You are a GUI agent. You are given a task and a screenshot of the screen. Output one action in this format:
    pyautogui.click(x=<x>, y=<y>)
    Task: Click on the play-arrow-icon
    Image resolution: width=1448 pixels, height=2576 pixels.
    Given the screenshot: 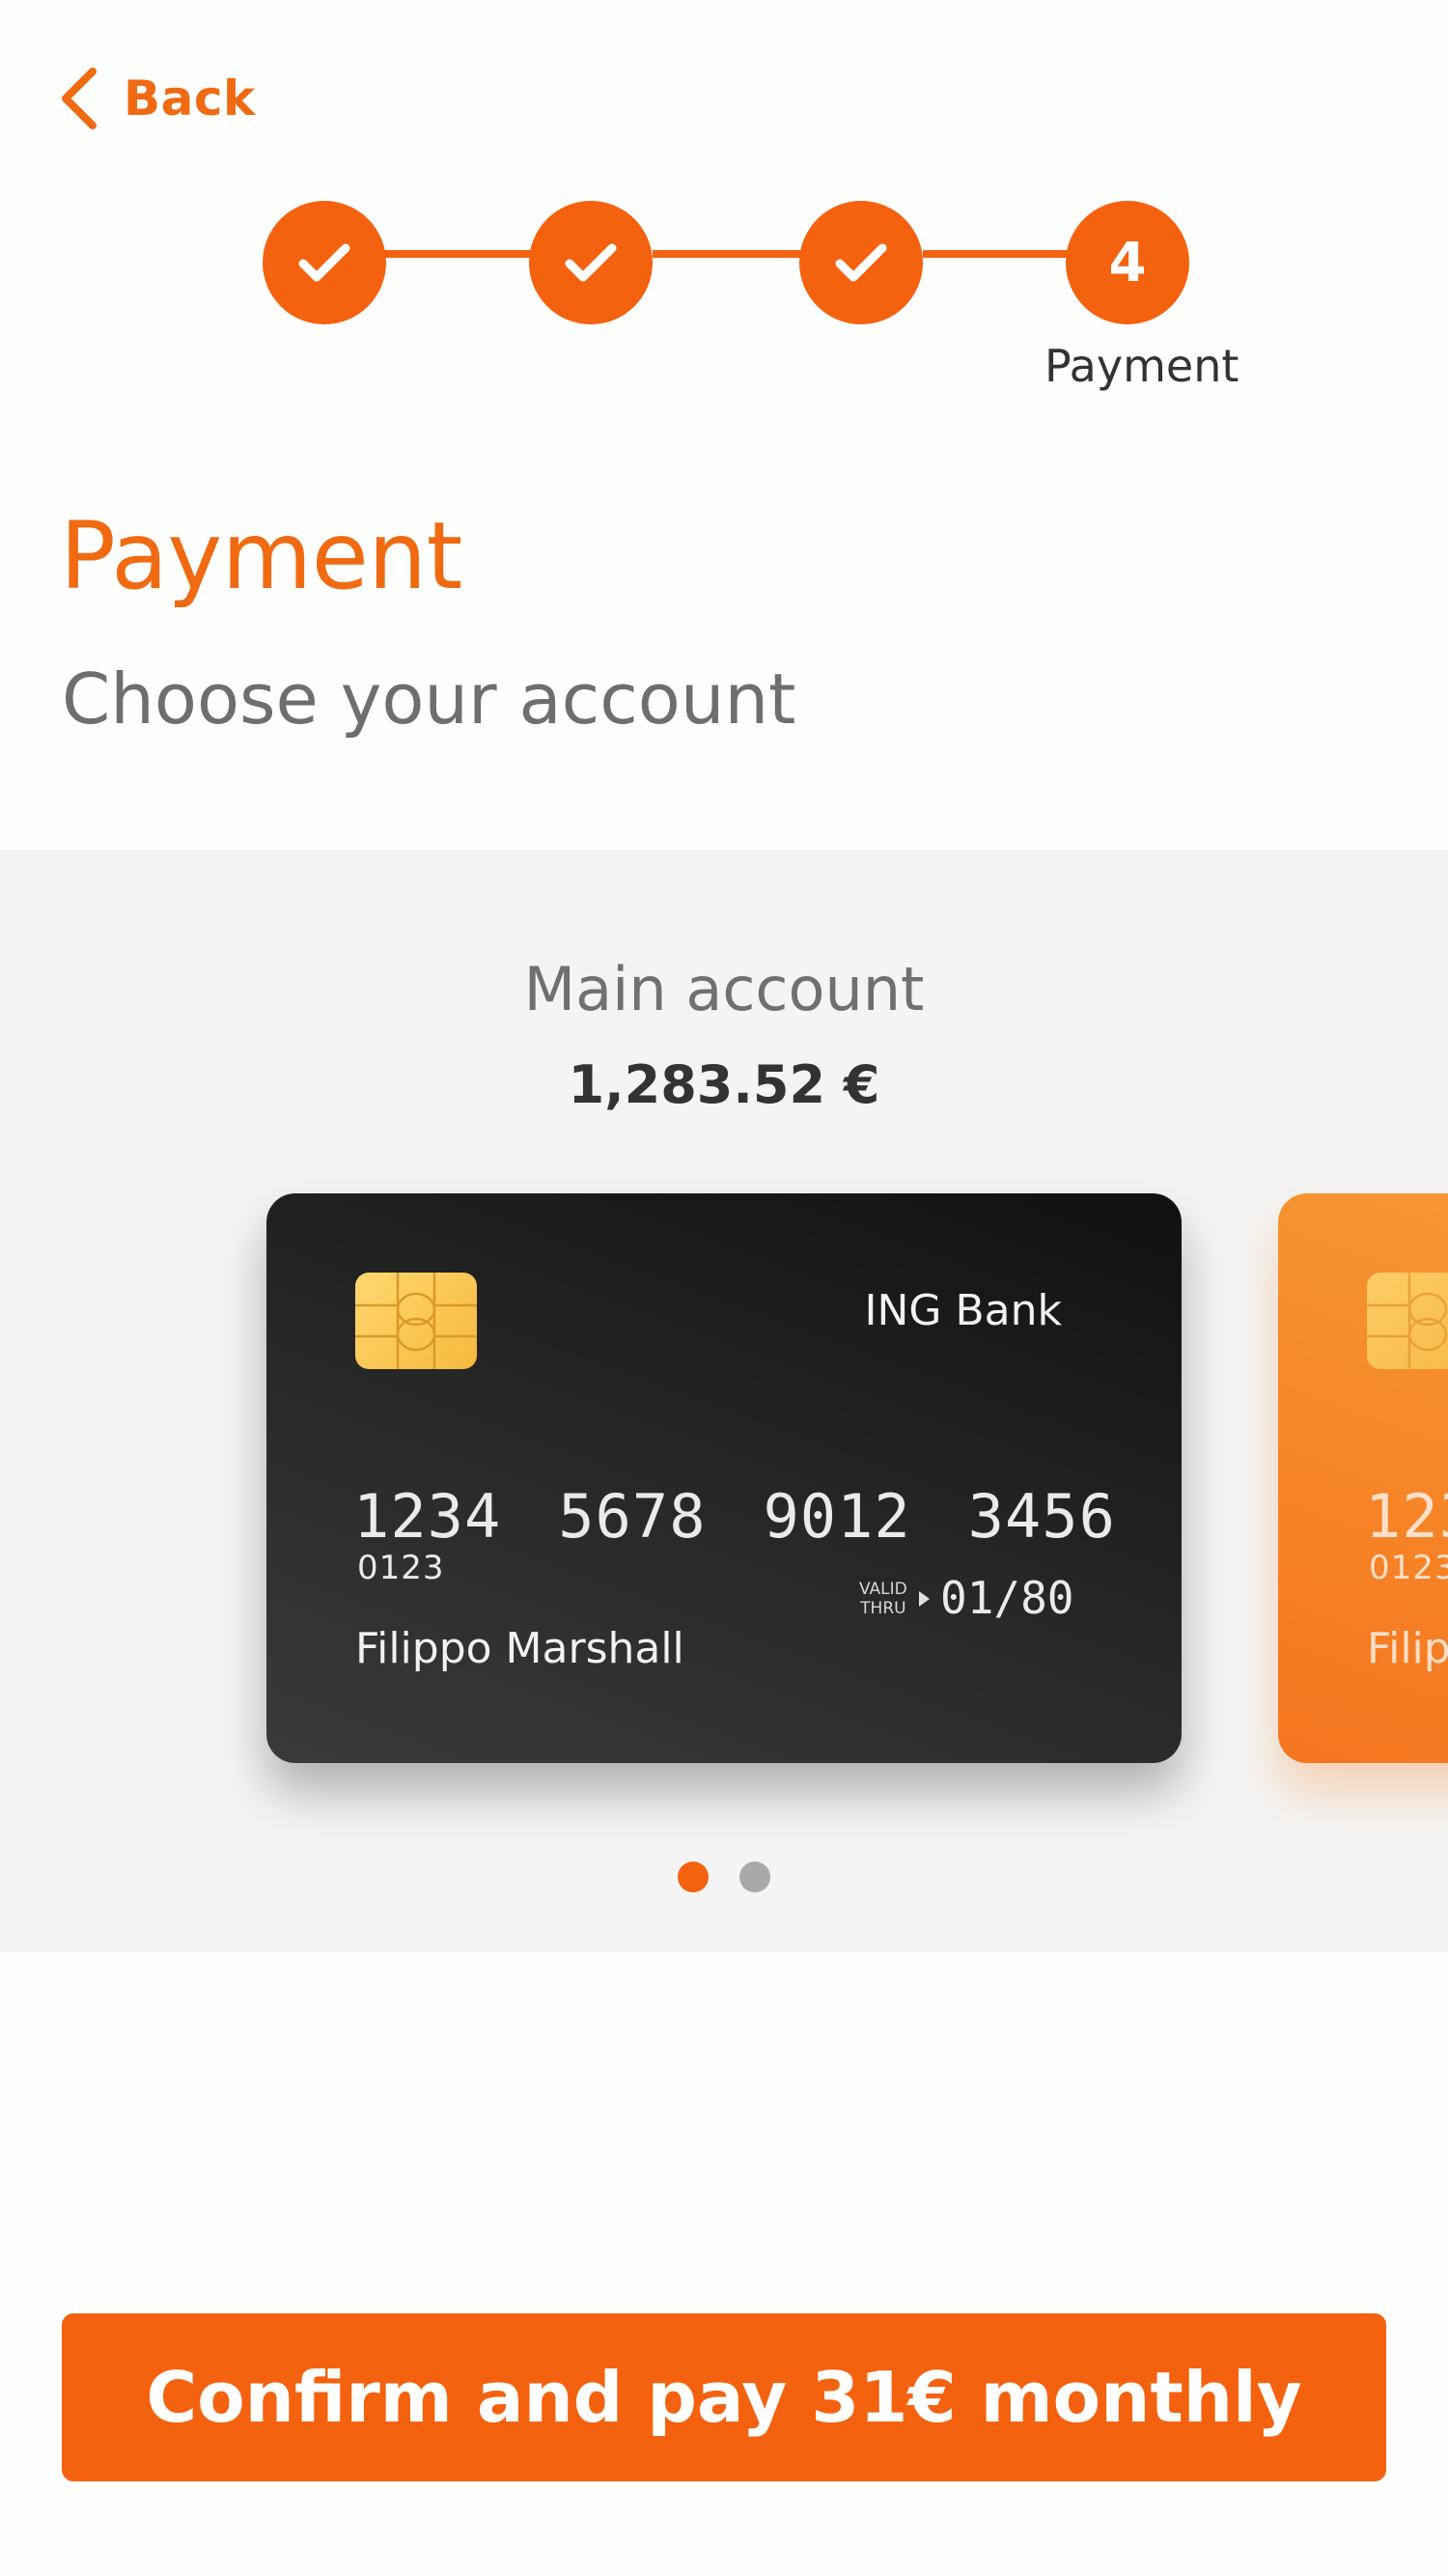 What is the action you would take?
    pyautogui.click(x=925, y=1599)
    